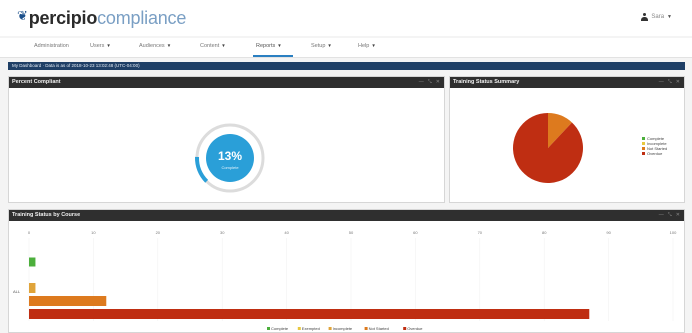  Describe the element at coordinates (93, 232) in the screenshot. I see `x-tick-label: 10` at that location.